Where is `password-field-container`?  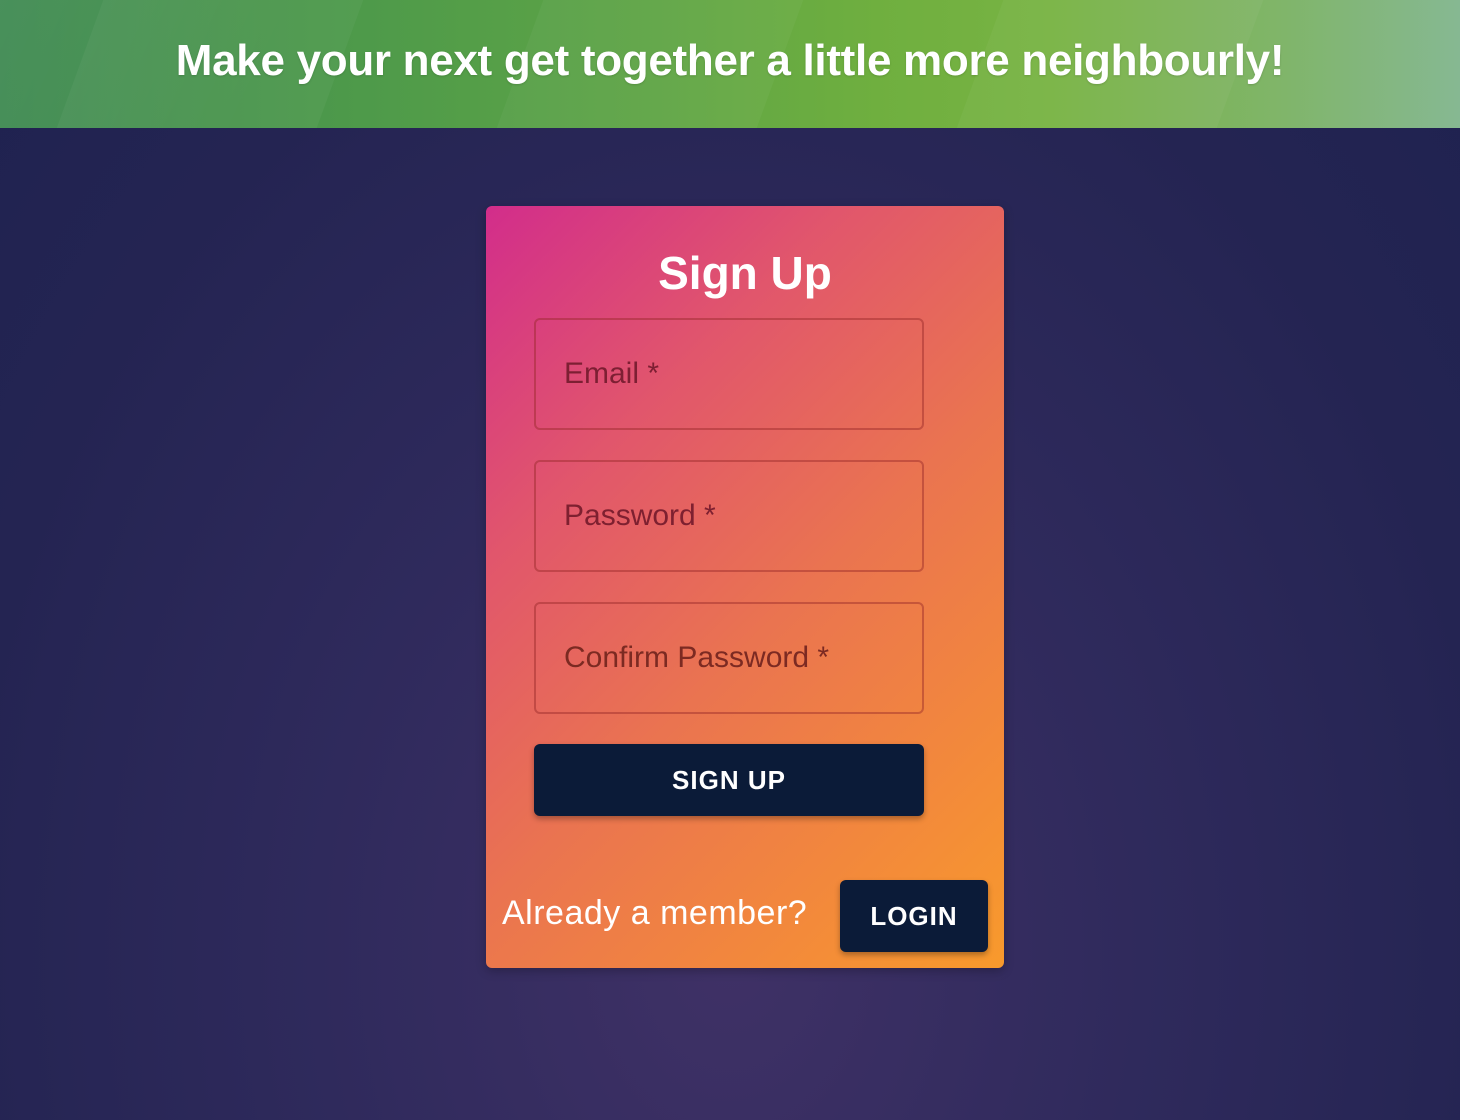
password-field-container is located at coordinates (729, 516).